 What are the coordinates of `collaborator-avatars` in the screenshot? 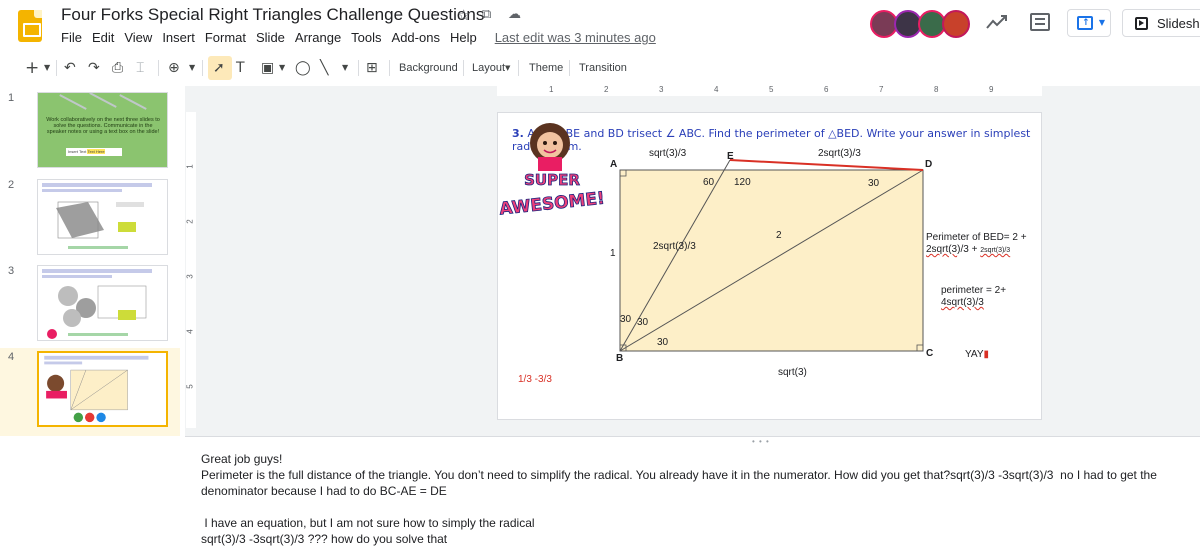 It's located at (920, 24).